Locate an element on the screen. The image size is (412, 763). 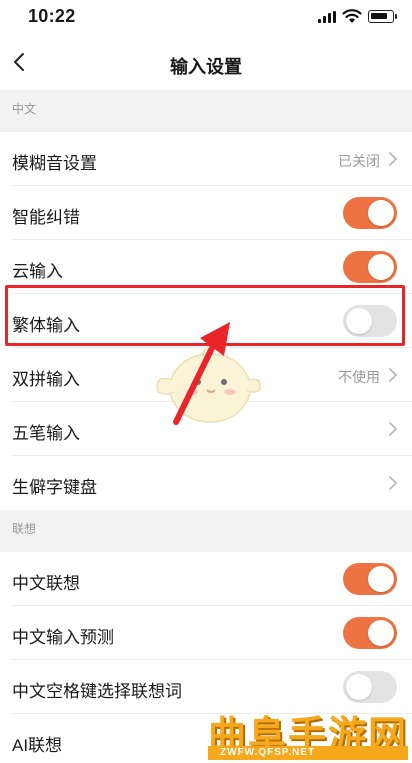
section-label: 联想 is located at coordinates (24, 529).